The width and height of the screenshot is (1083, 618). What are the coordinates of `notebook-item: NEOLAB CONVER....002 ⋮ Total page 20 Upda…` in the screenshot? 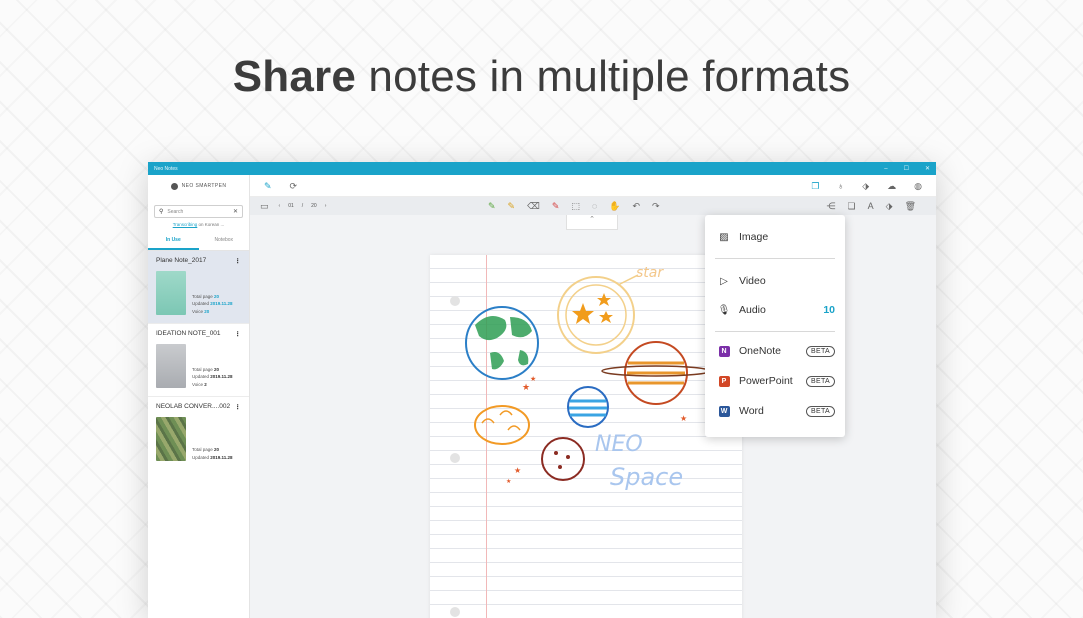 It's located at (198, 433).